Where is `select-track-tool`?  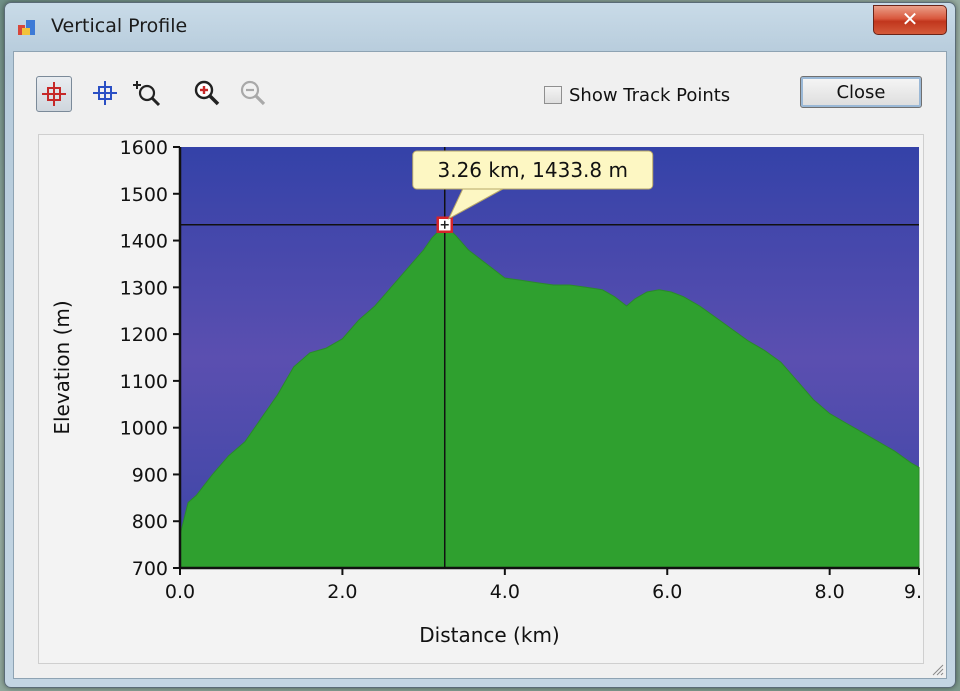
select-track-tool is located at coordinates (54, 94).